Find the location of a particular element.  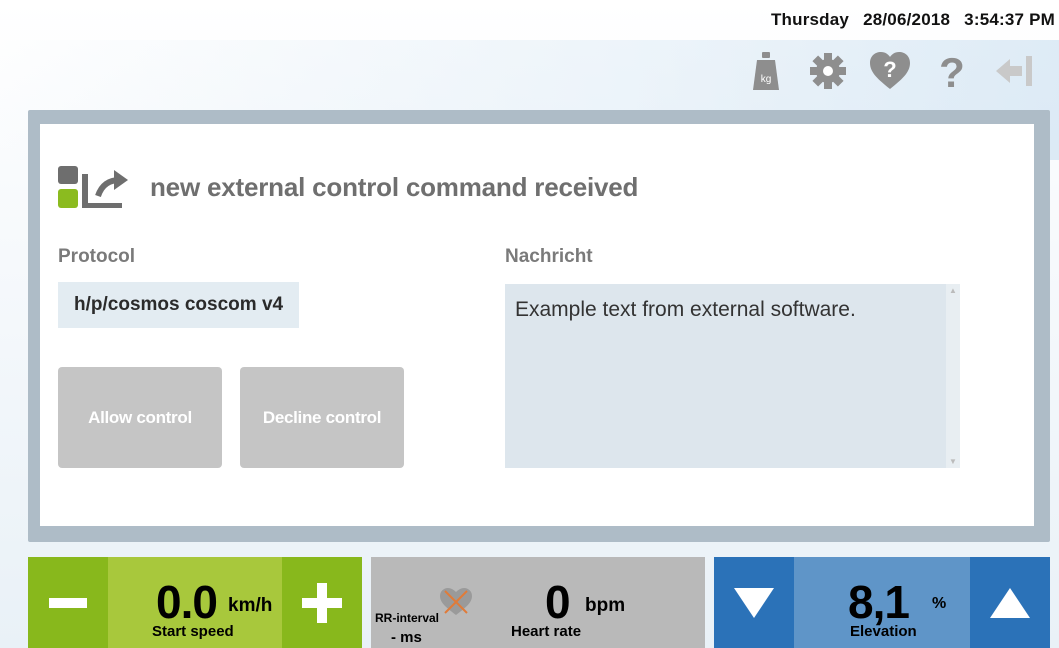

dialog-title: new external control command received is located at coordinates (394, 186).